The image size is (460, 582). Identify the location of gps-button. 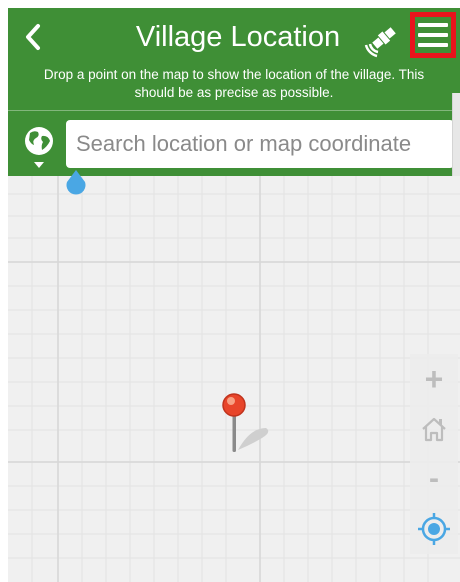
(384, 38).